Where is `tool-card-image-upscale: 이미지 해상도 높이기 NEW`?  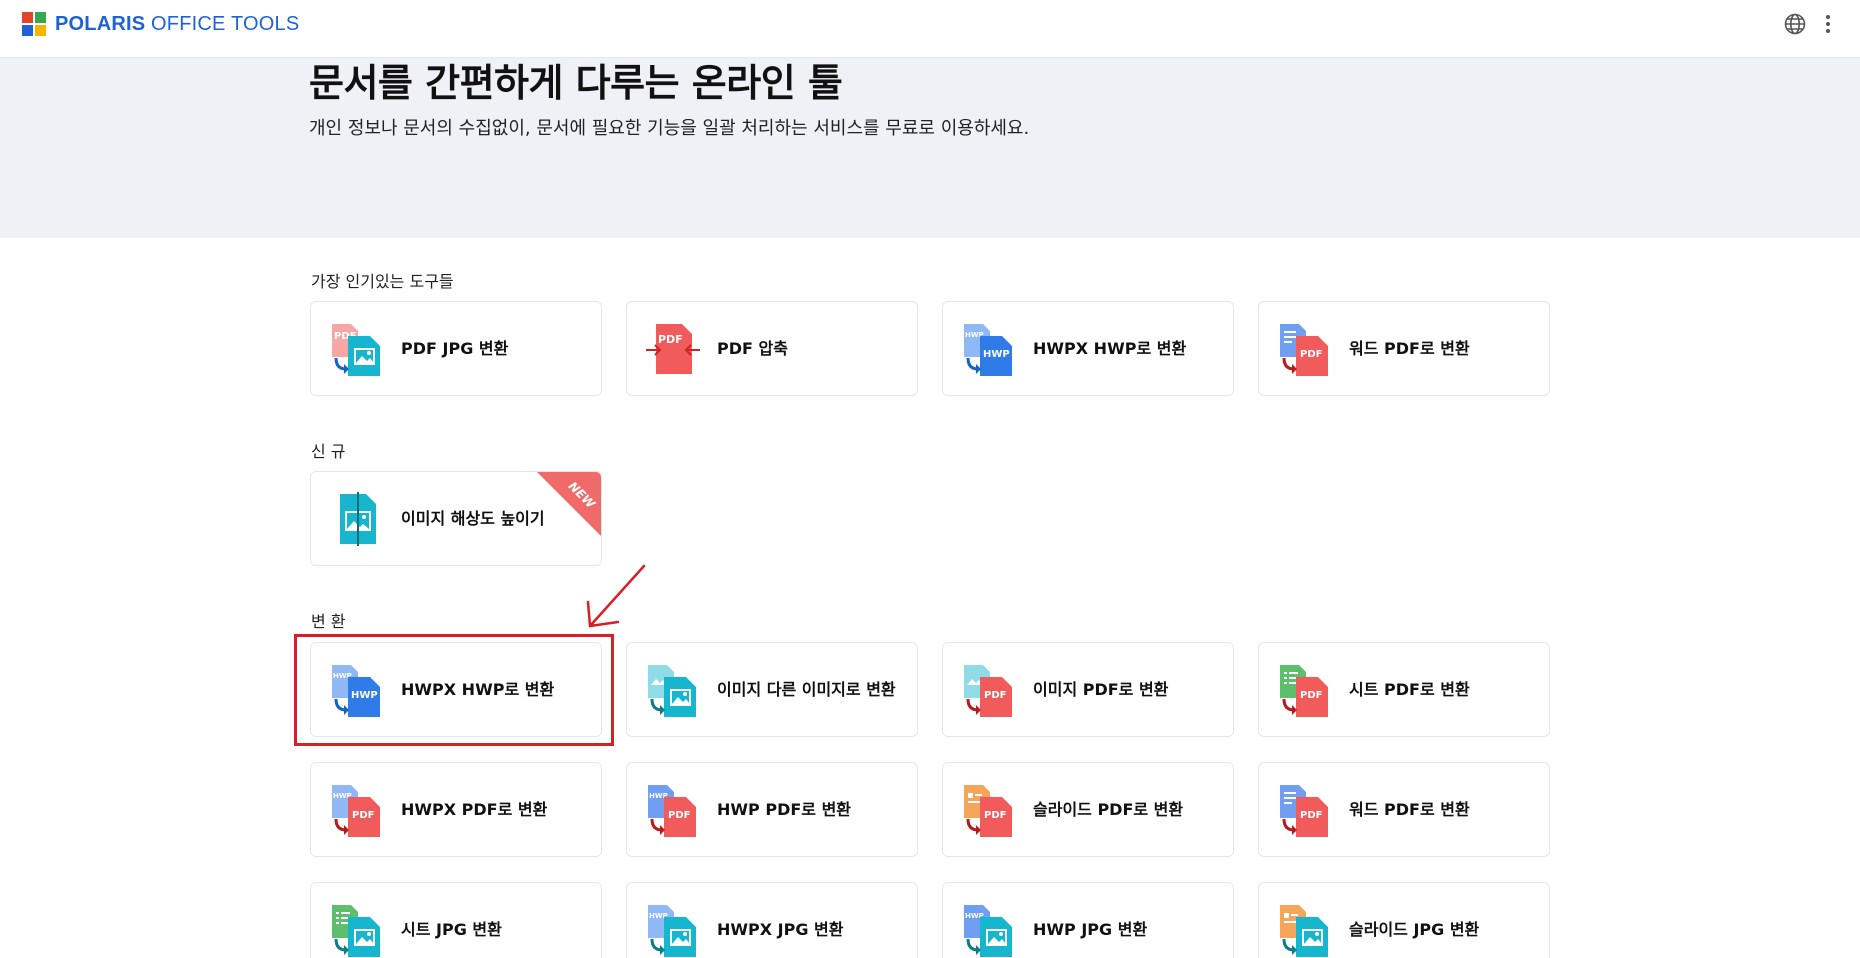
tool-card-image-upscale: 이미지 해상도 높이기 NEW is located at coordinates (456, 518).